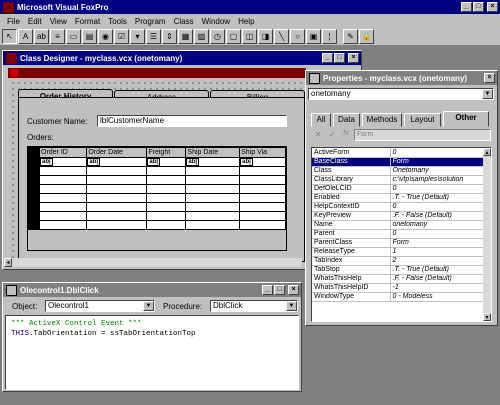 The image size is (500, 405). Describe the element at coordinates (213, 152) in the screenshot. I see `column-header: Ship Date` at that location.